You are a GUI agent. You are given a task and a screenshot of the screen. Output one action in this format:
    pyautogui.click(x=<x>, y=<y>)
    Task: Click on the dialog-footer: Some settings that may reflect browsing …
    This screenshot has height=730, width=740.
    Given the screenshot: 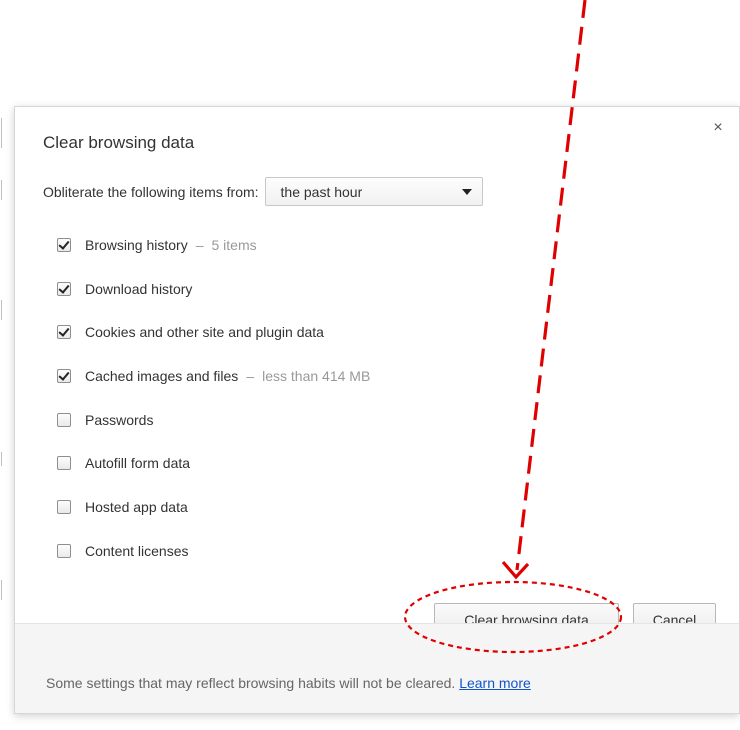 What is the action you would take?
    pyautogui.click(x=377, y=668)
    